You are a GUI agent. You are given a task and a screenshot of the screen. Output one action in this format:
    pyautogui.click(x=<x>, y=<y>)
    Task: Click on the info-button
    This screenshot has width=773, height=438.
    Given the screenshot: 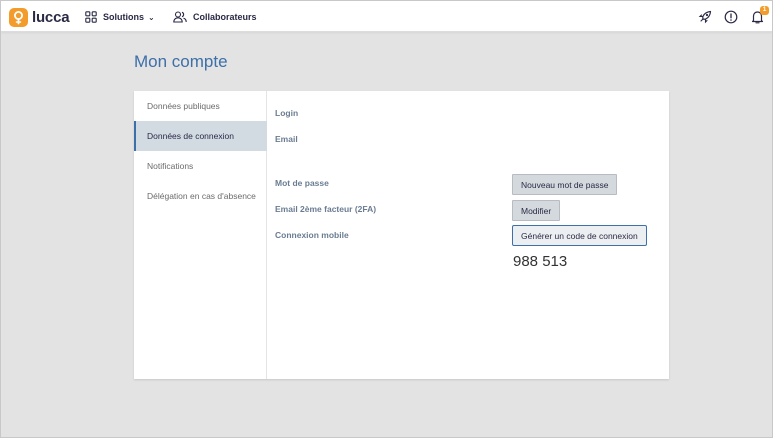 What is the action you would take?
    pyautogui.click(x=731, y=17)
    